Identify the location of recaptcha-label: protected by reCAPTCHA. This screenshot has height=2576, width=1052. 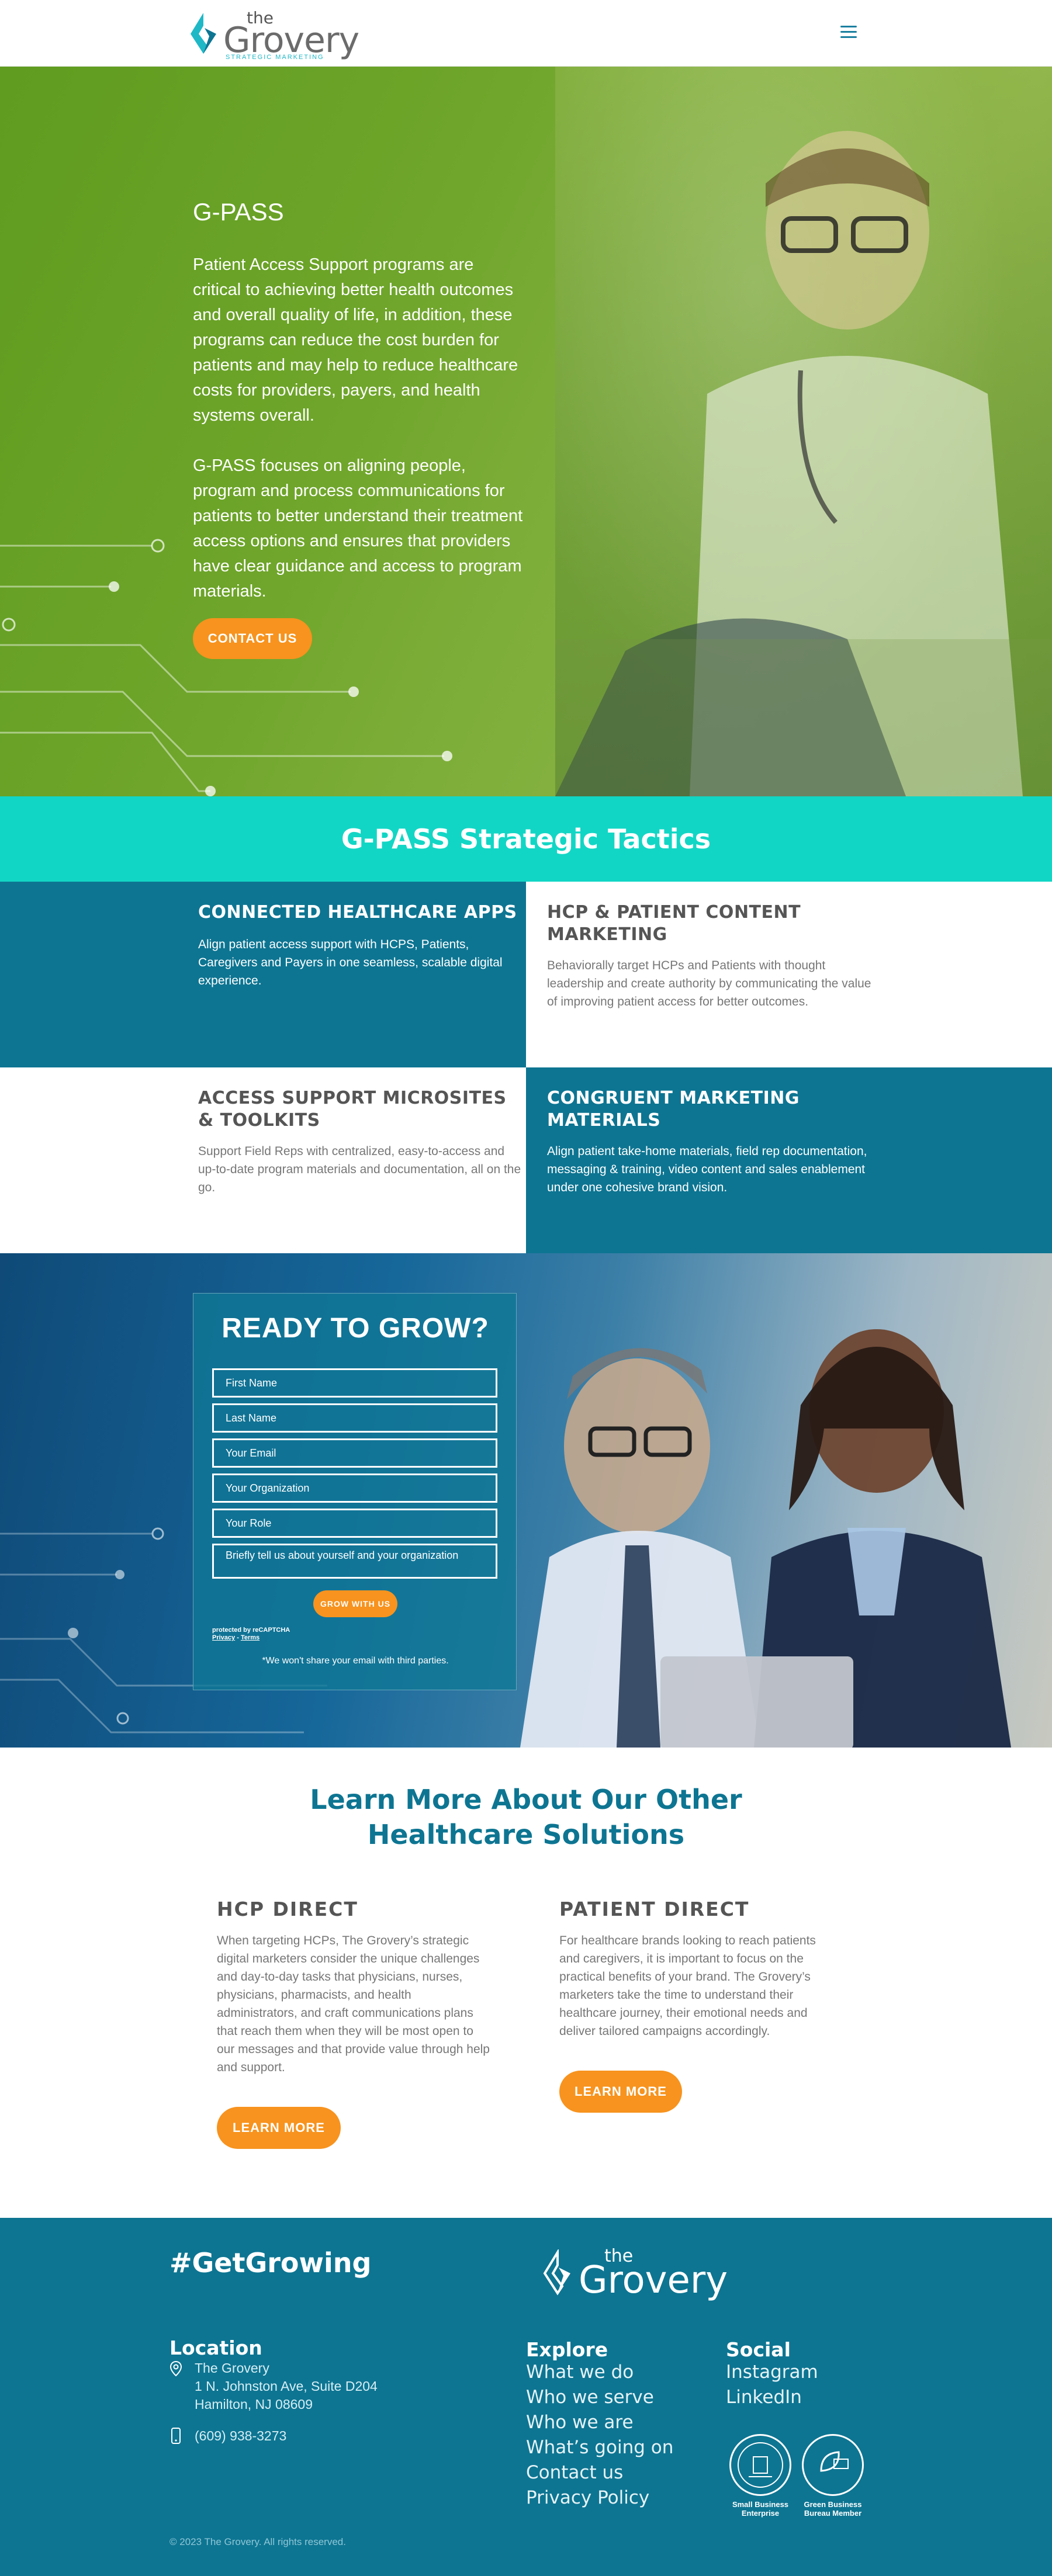
(251, 1631).